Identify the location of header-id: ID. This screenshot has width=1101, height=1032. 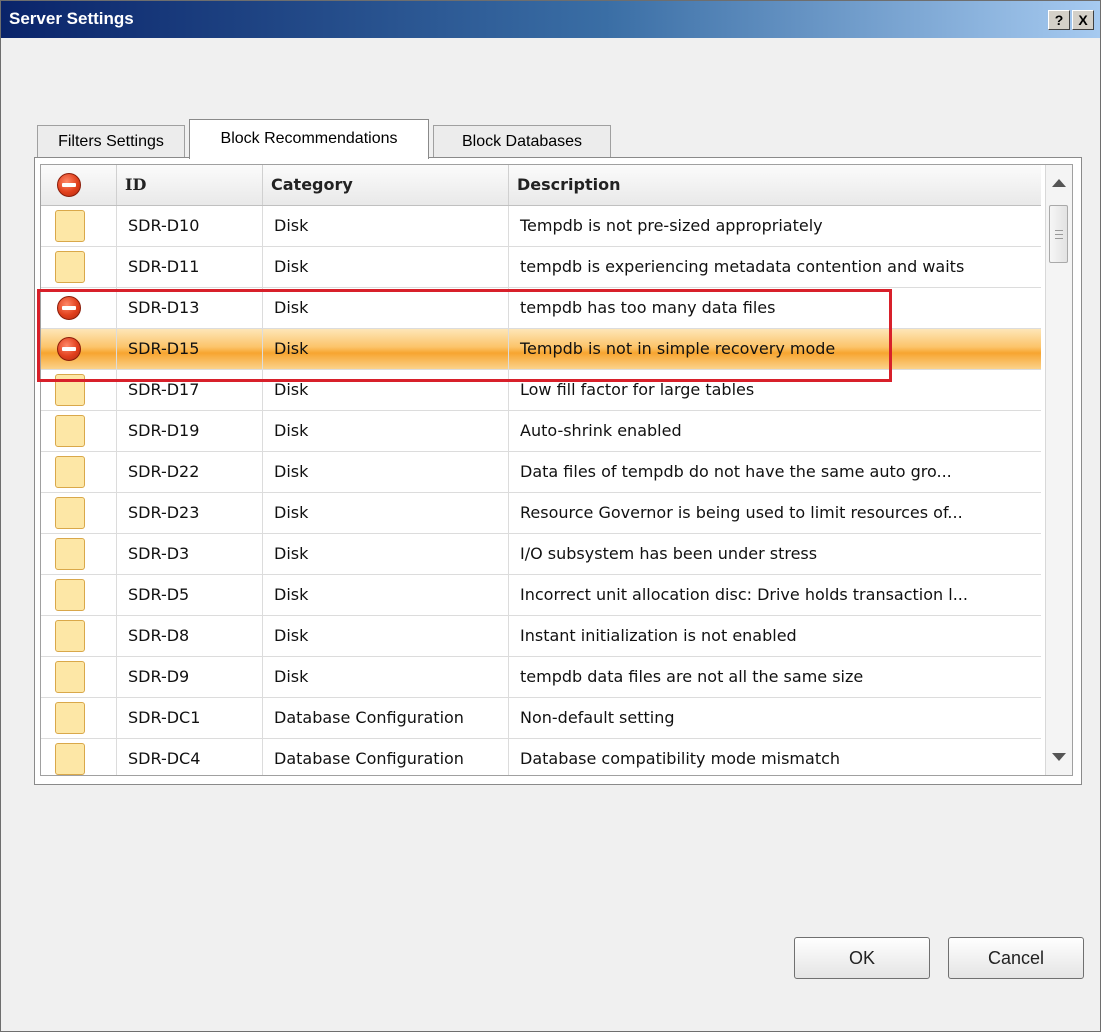
(190, 185).